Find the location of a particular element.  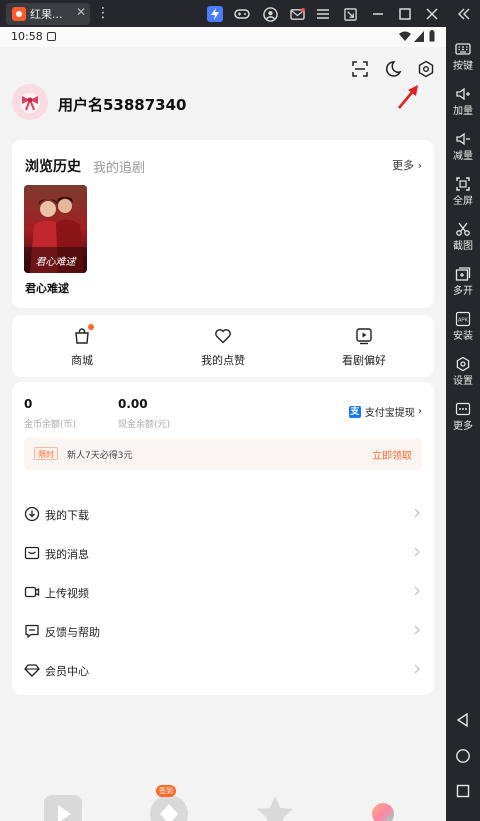

upload-video-icon is located at coordinates (32, 592).